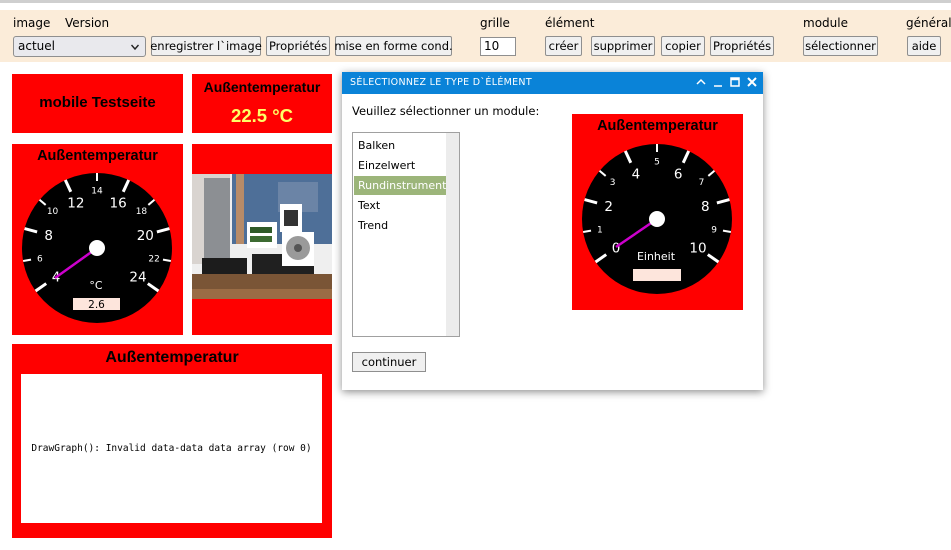  Describe the element at coordinates (446, 111) in the screenshot. I see `dialog-prompt: Veuillez sélectionner un module:` at that location.